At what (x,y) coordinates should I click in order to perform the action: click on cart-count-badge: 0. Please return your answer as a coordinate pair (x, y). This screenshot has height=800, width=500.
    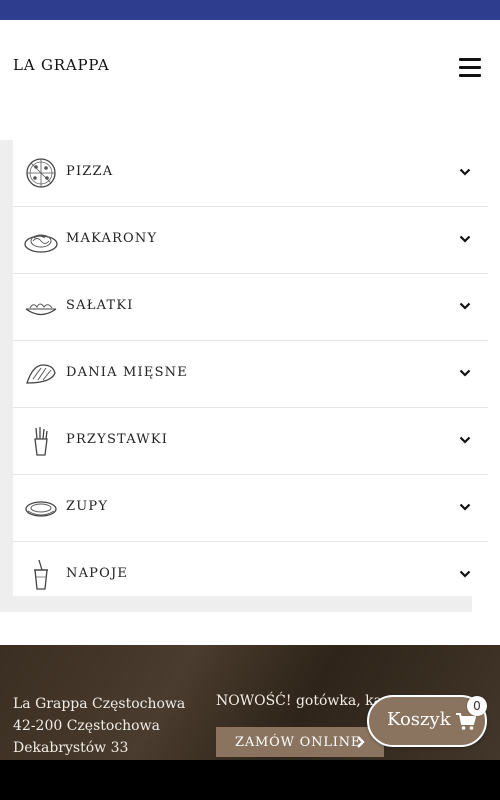
    Looking at the image, I should click on (477, 706).